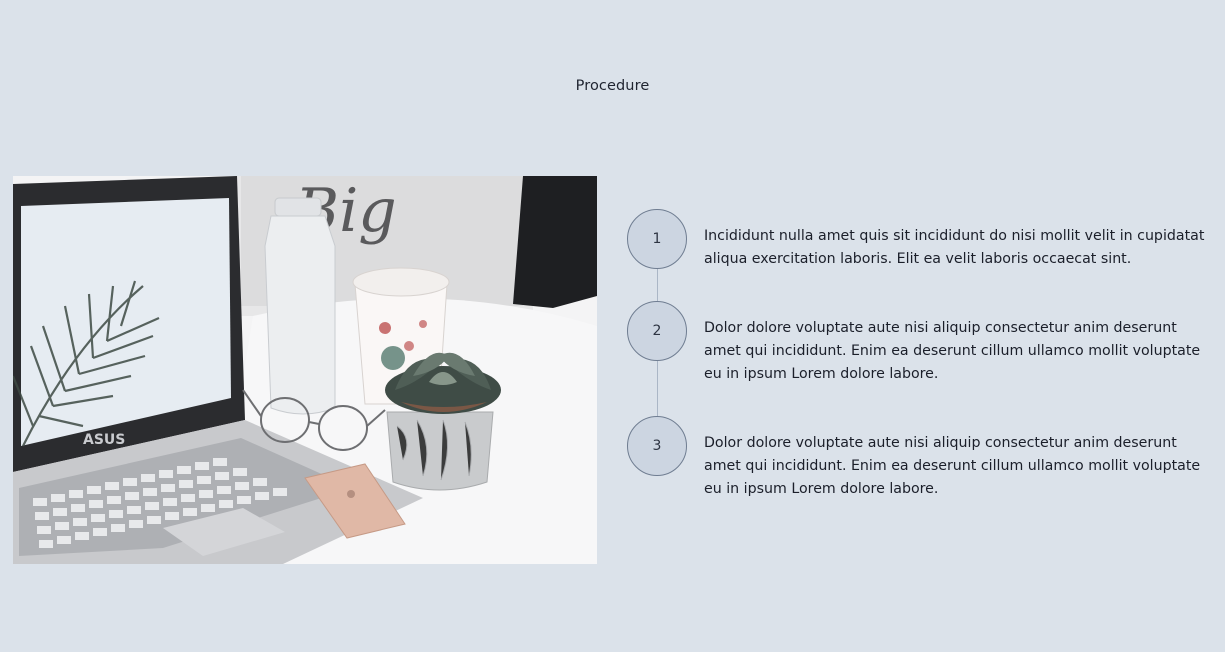  I want to click on step-number-badge: 1, so click(657, 239).